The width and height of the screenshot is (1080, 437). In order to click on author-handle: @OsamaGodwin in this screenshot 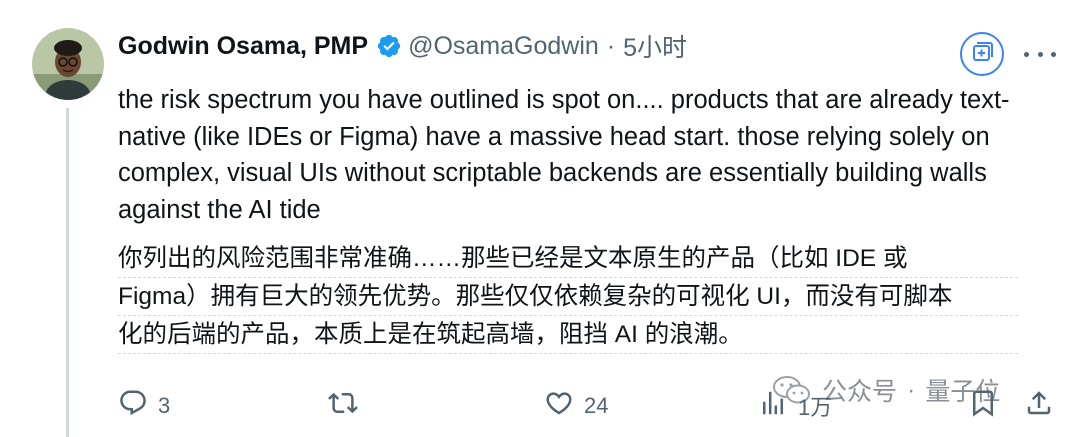, I will do `click(503, 46)`.